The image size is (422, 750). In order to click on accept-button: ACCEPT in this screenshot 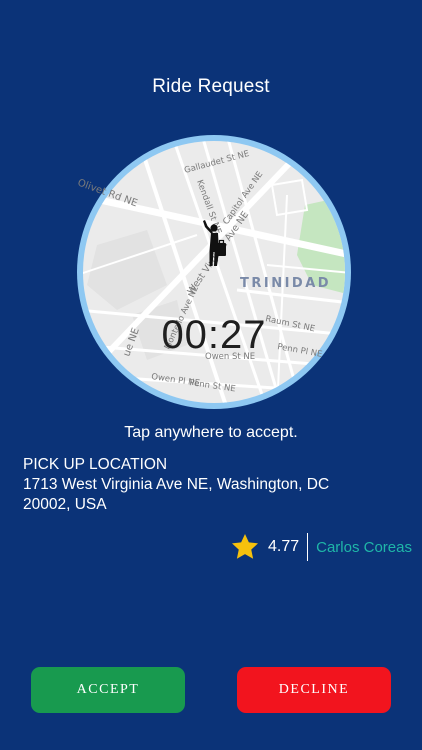, I will do `click(108, 690)`.